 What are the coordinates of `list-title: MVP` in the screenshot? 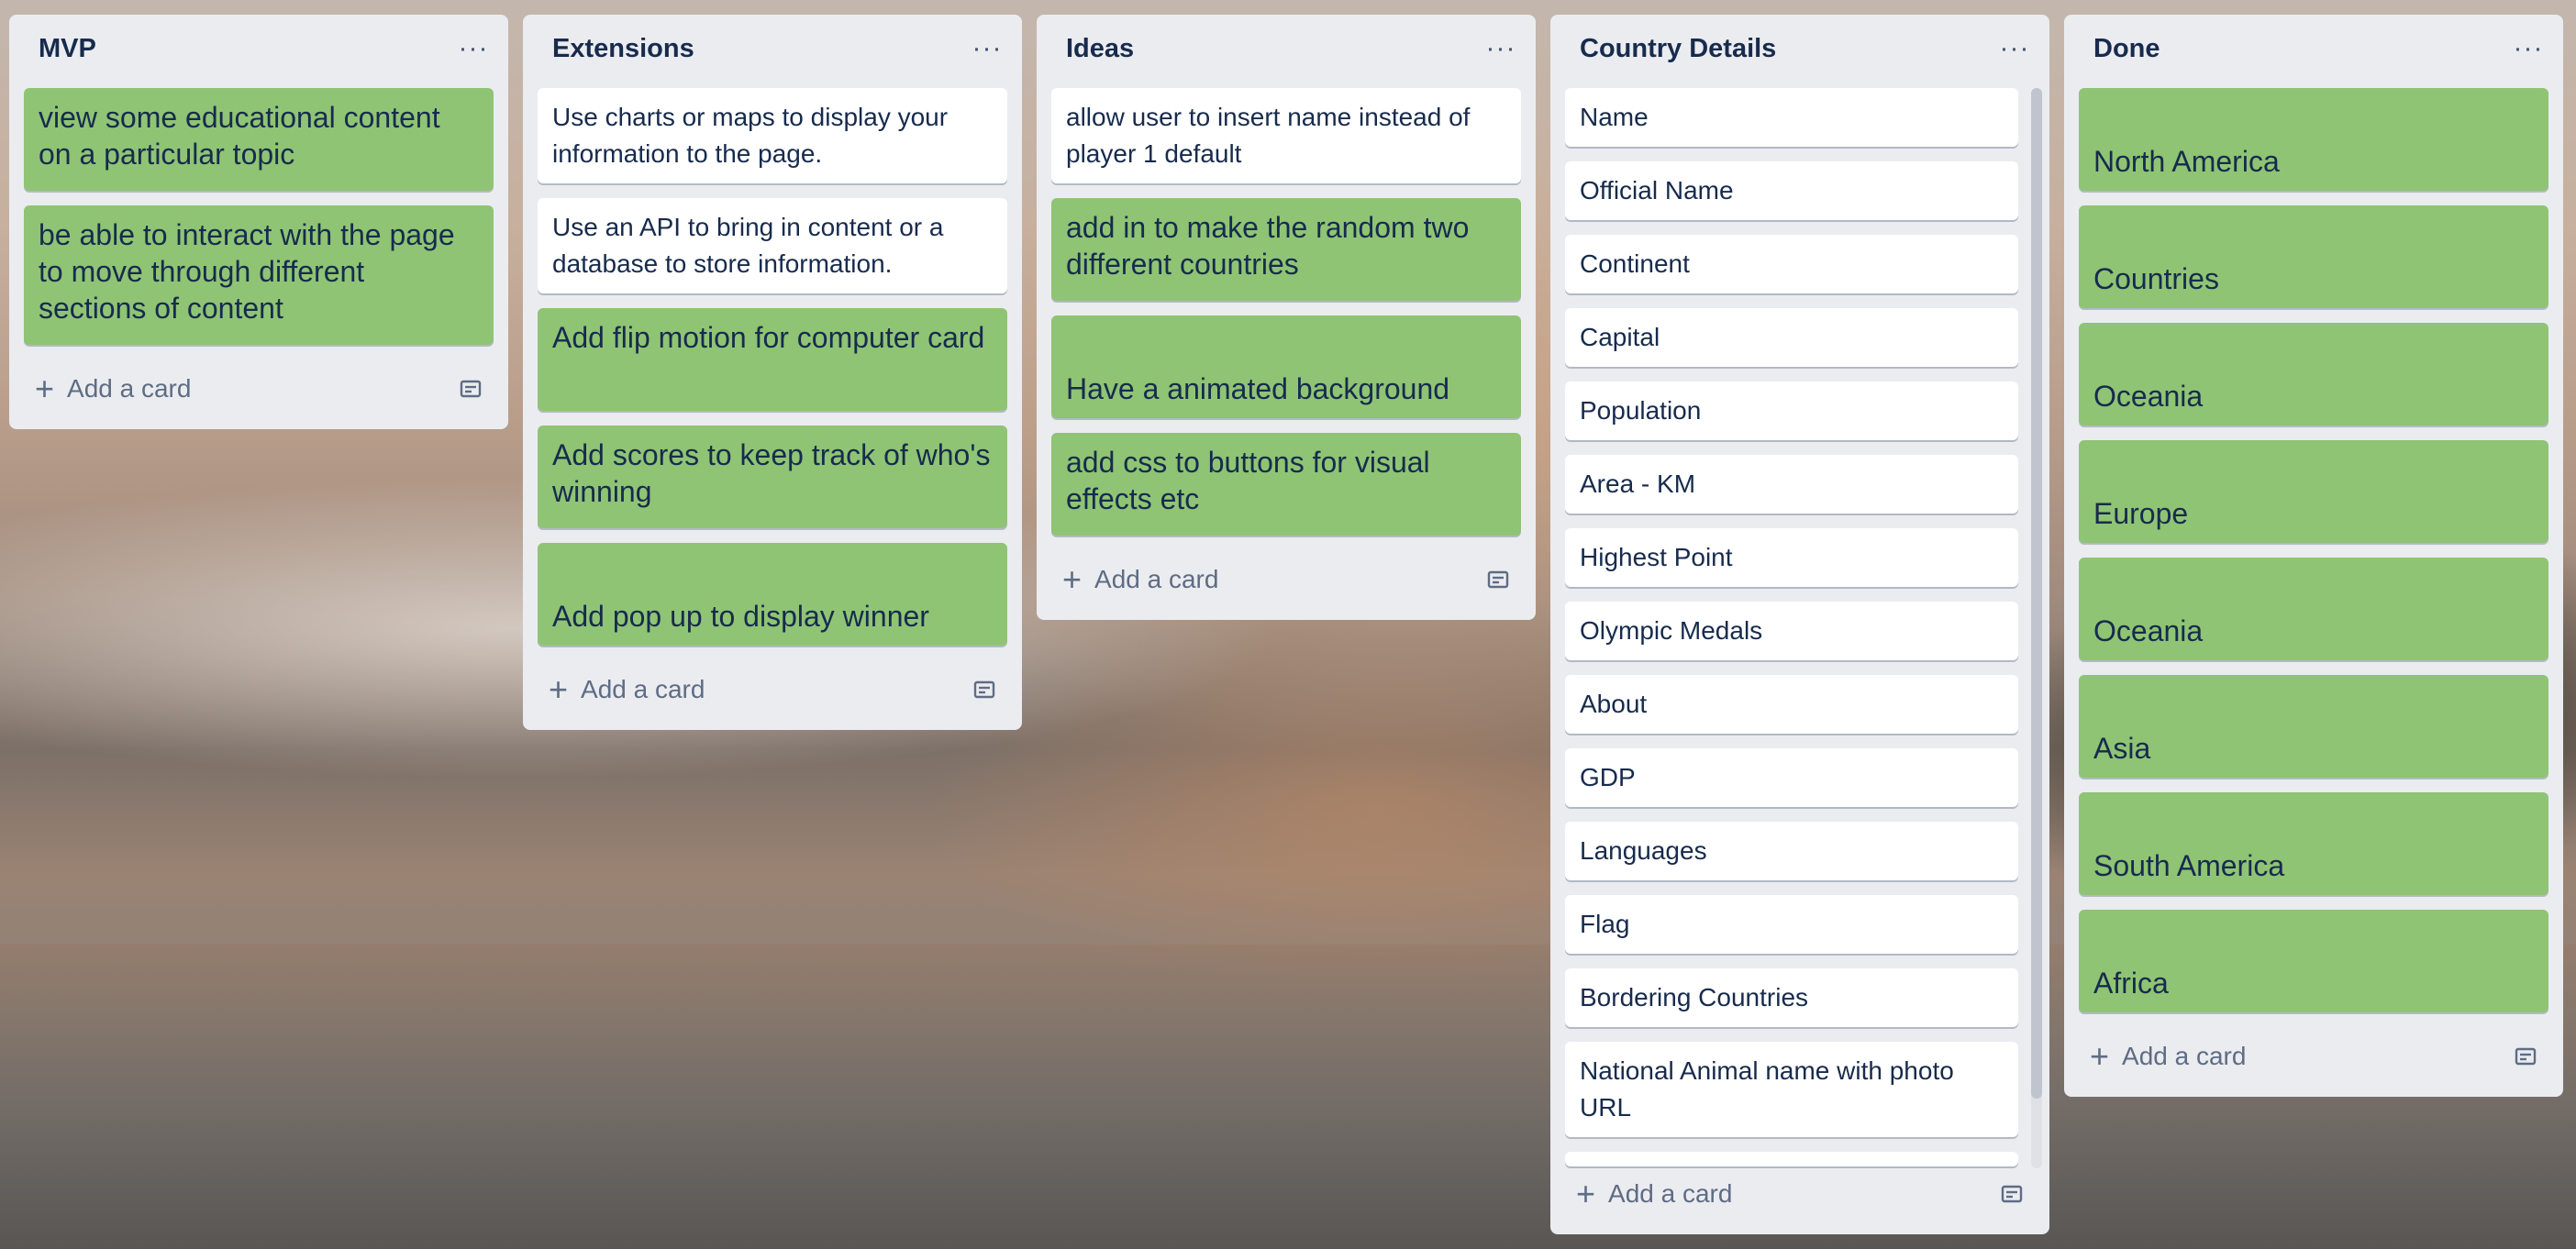 It's located at (67, 49).